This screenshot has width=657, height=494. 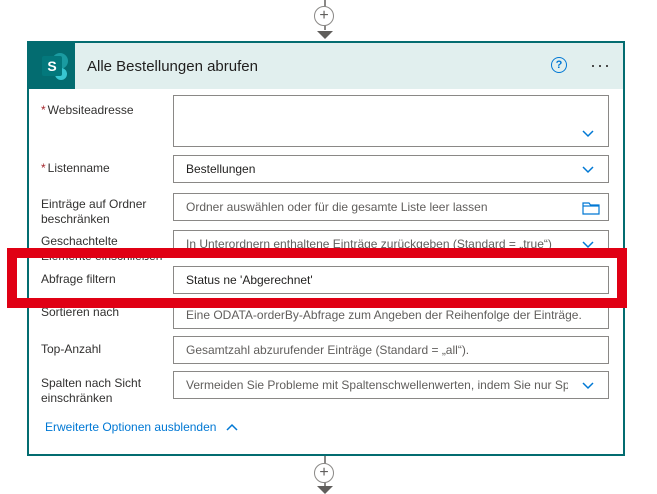 I want to click on website-input, so click(x=391, y=121).